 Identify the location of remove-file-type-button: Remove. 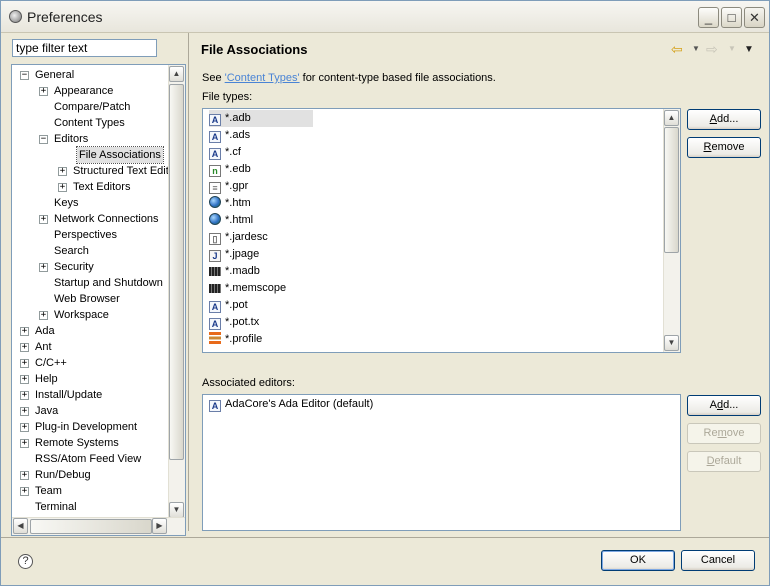
(724, 147).